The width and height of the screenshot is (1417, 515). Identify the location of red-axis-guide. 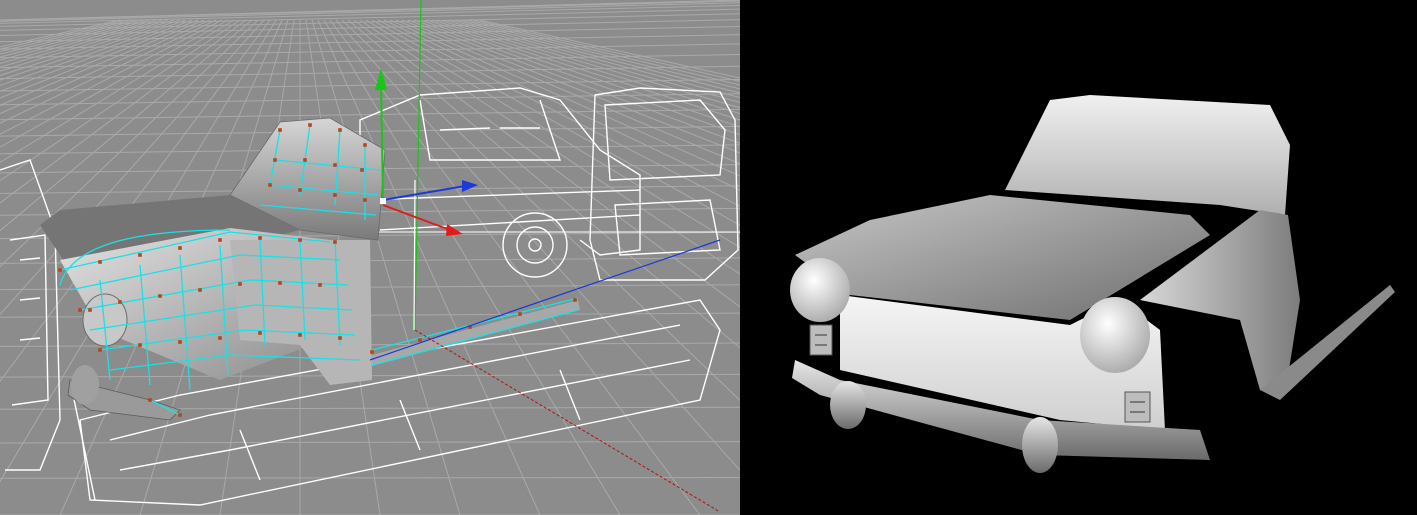
(567, 421).